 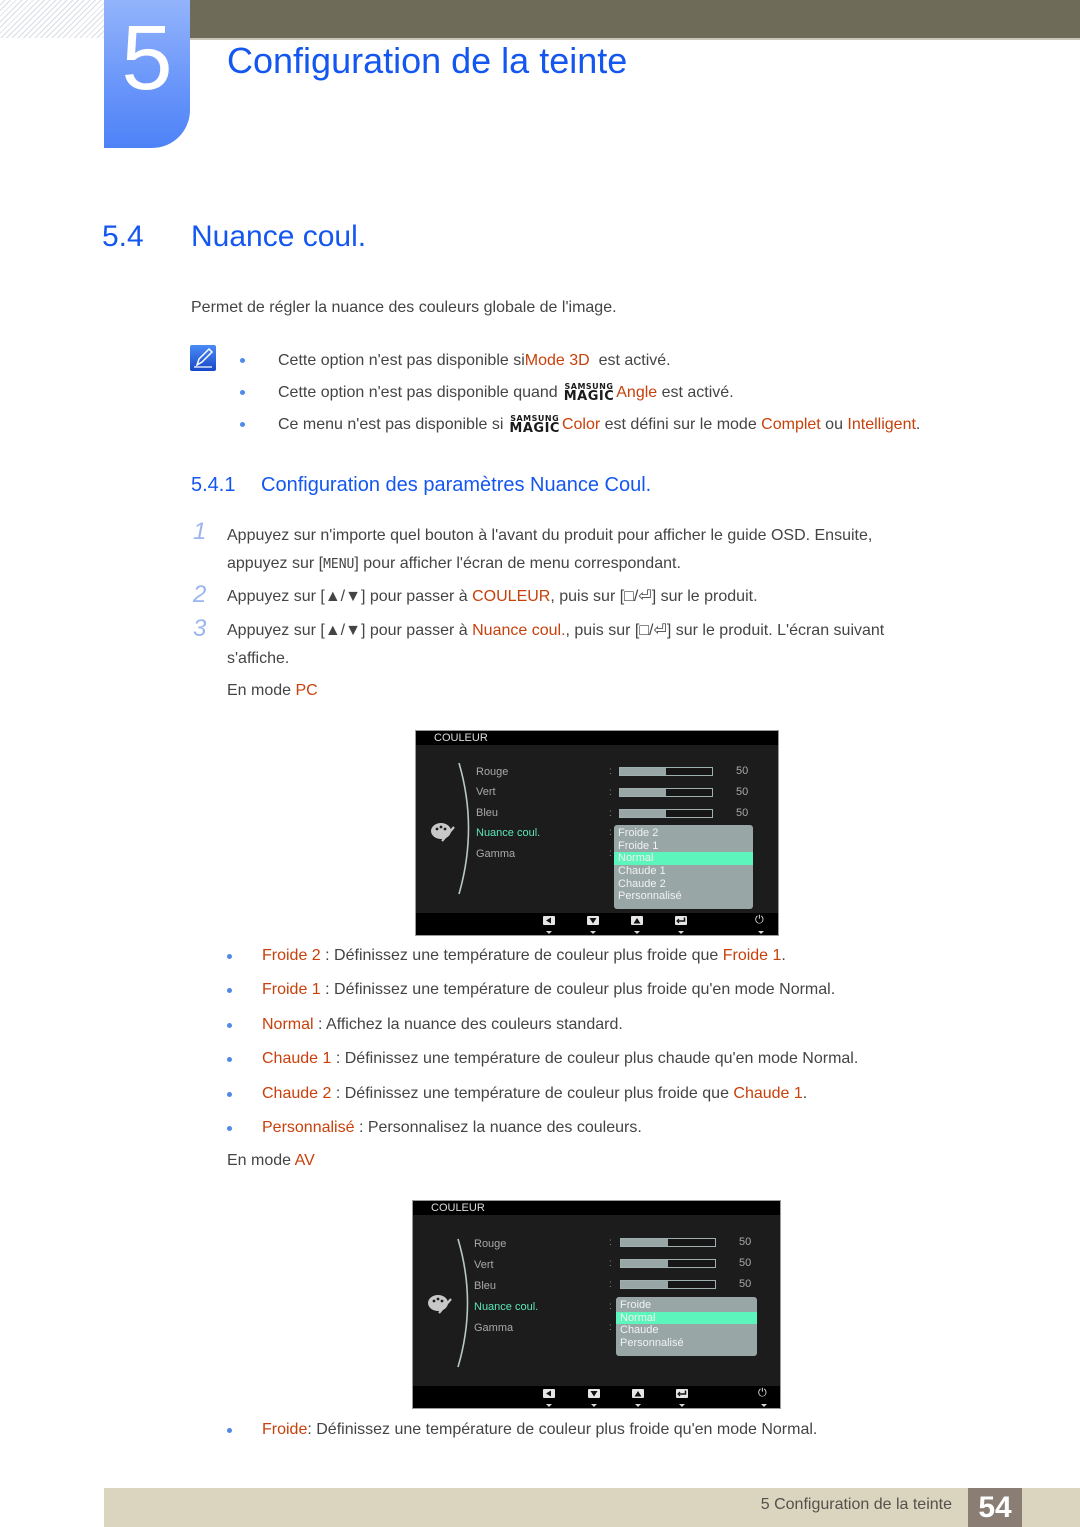 What do you see at coordinates (686, 1305) in the screenshot?
I see `osd-option: Froide` at bounding box center [686, 1305].